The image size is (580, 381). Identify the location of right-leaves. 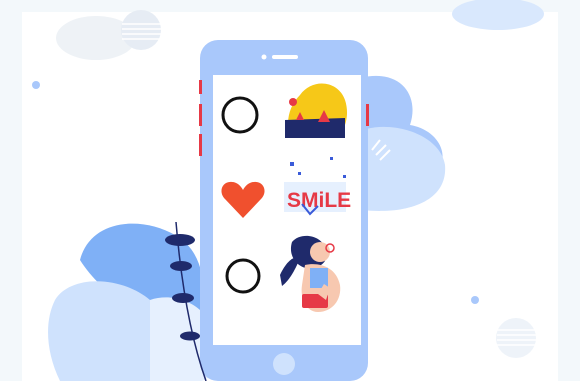
(403, 143).